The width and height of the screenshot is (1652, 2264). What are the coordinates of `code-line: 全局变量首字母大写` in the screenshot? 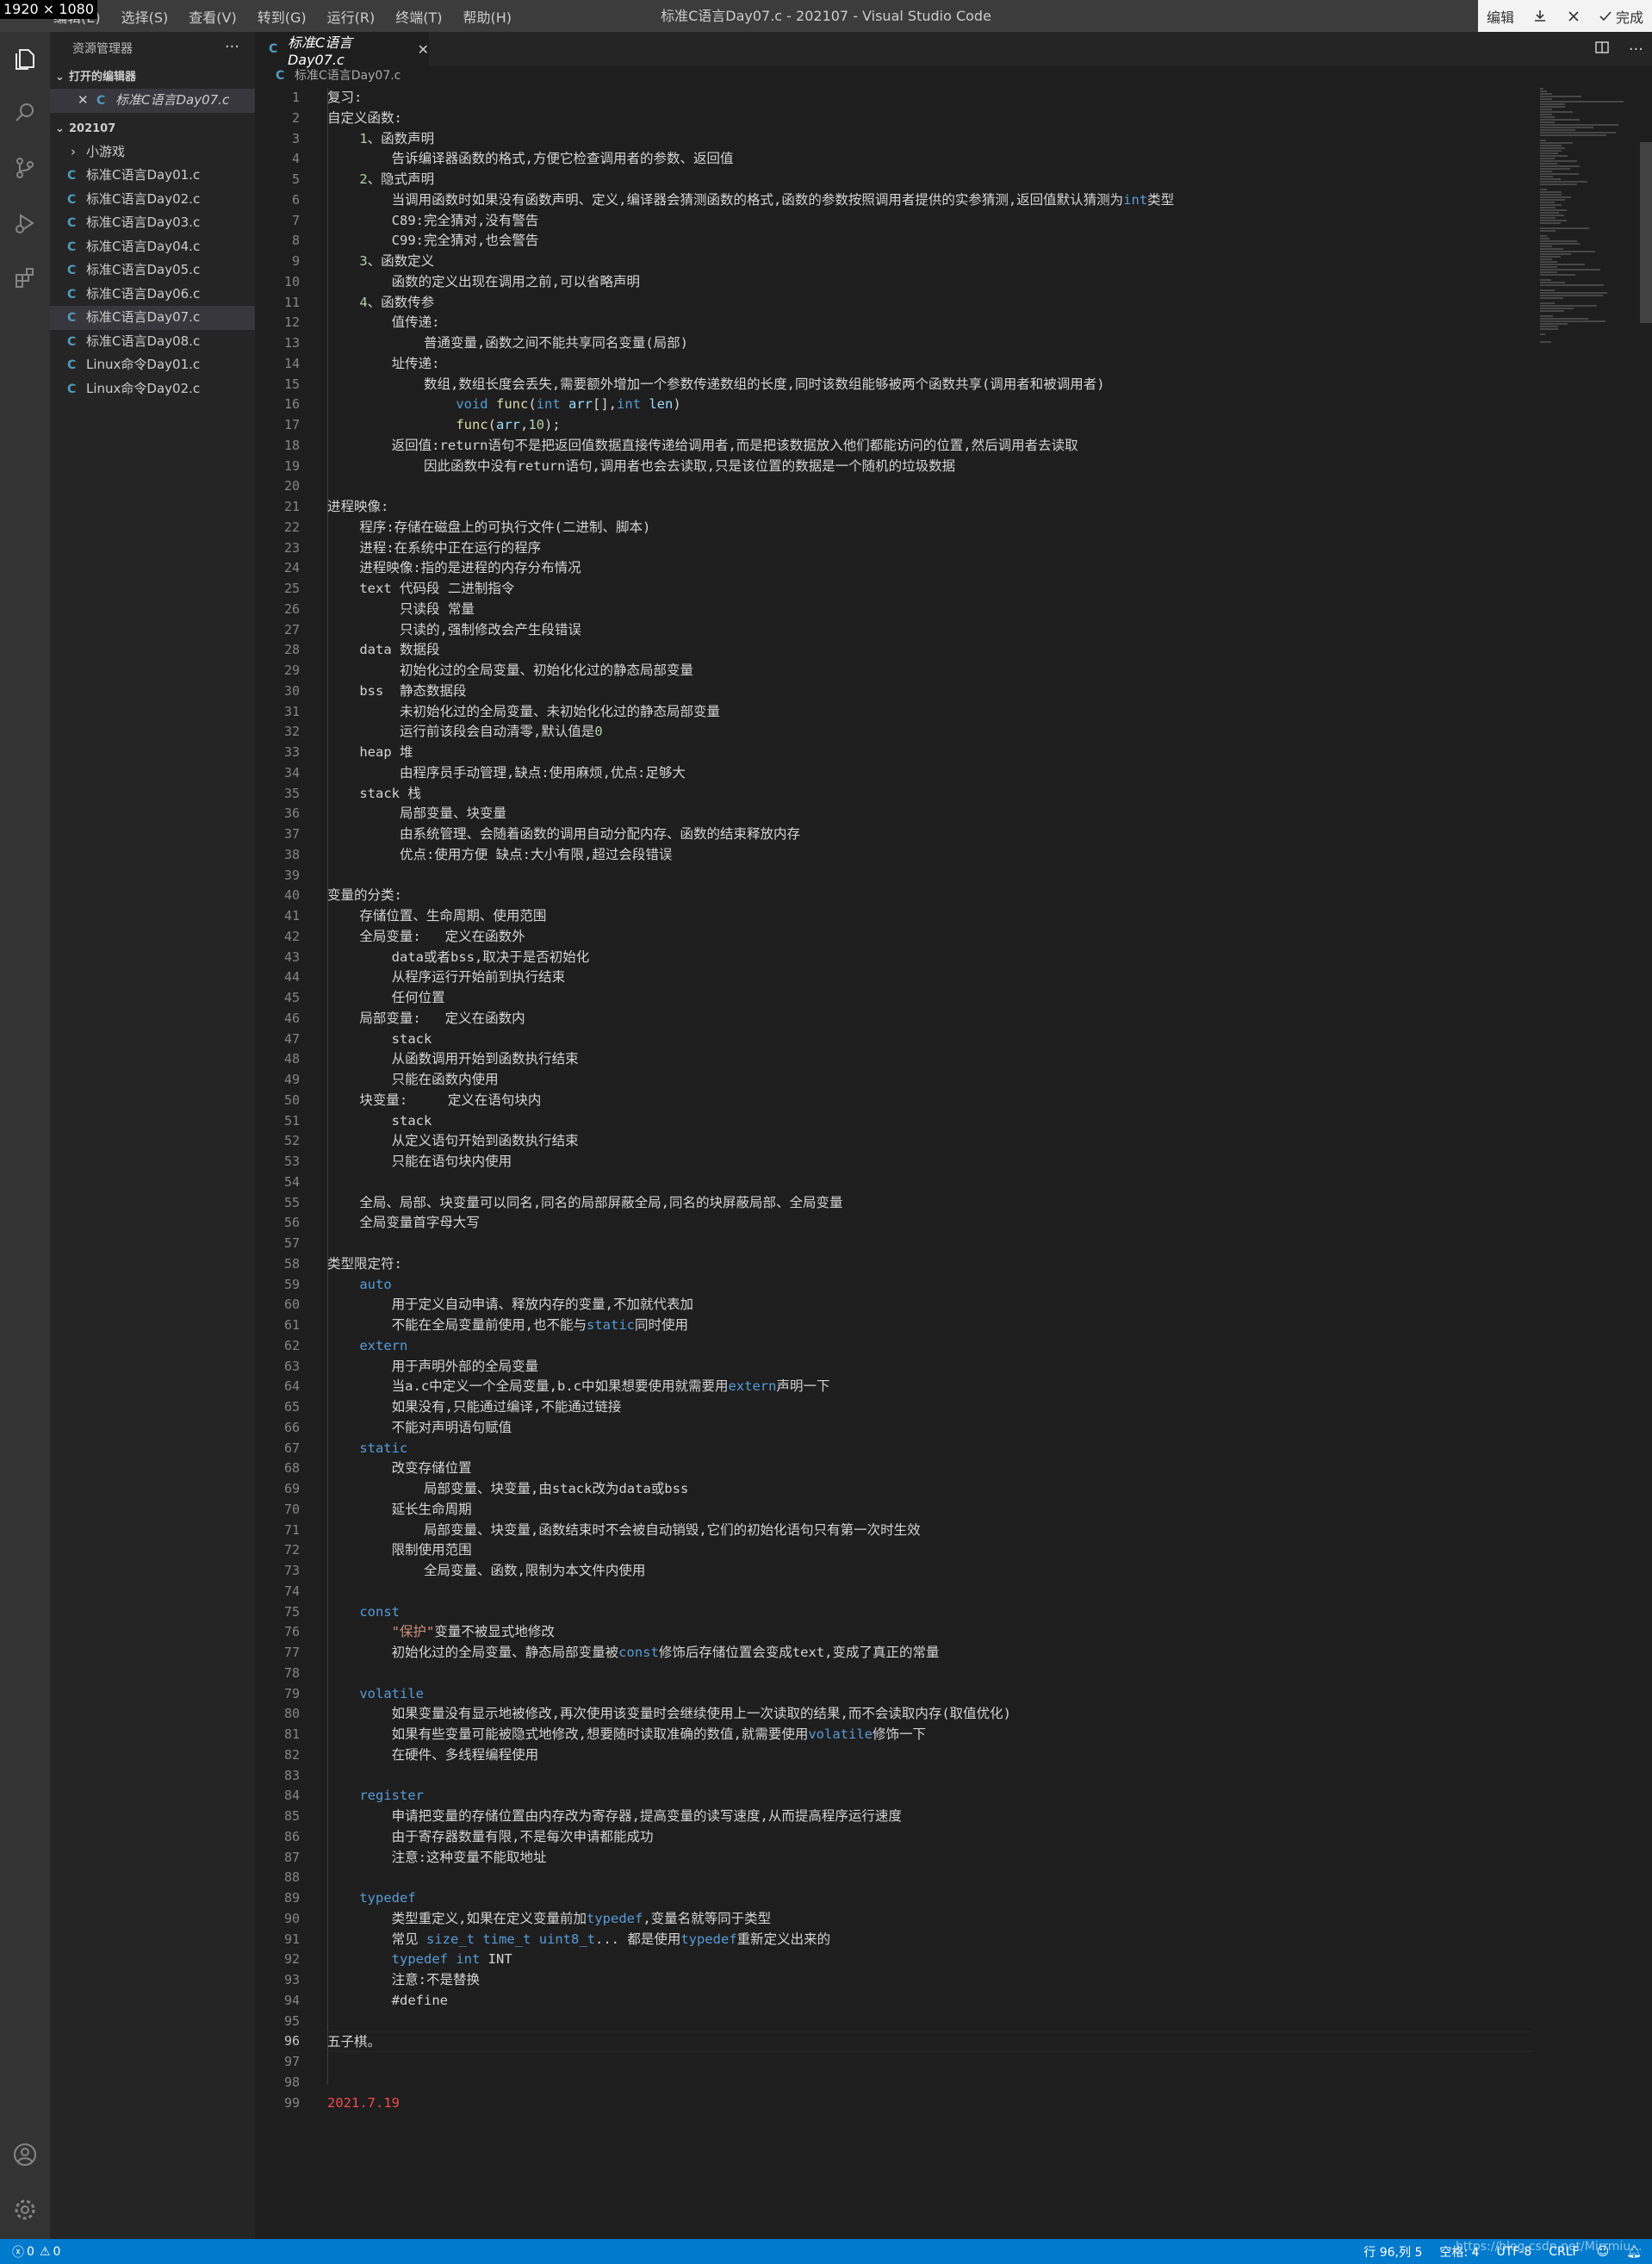 It's located at (930, 1223).